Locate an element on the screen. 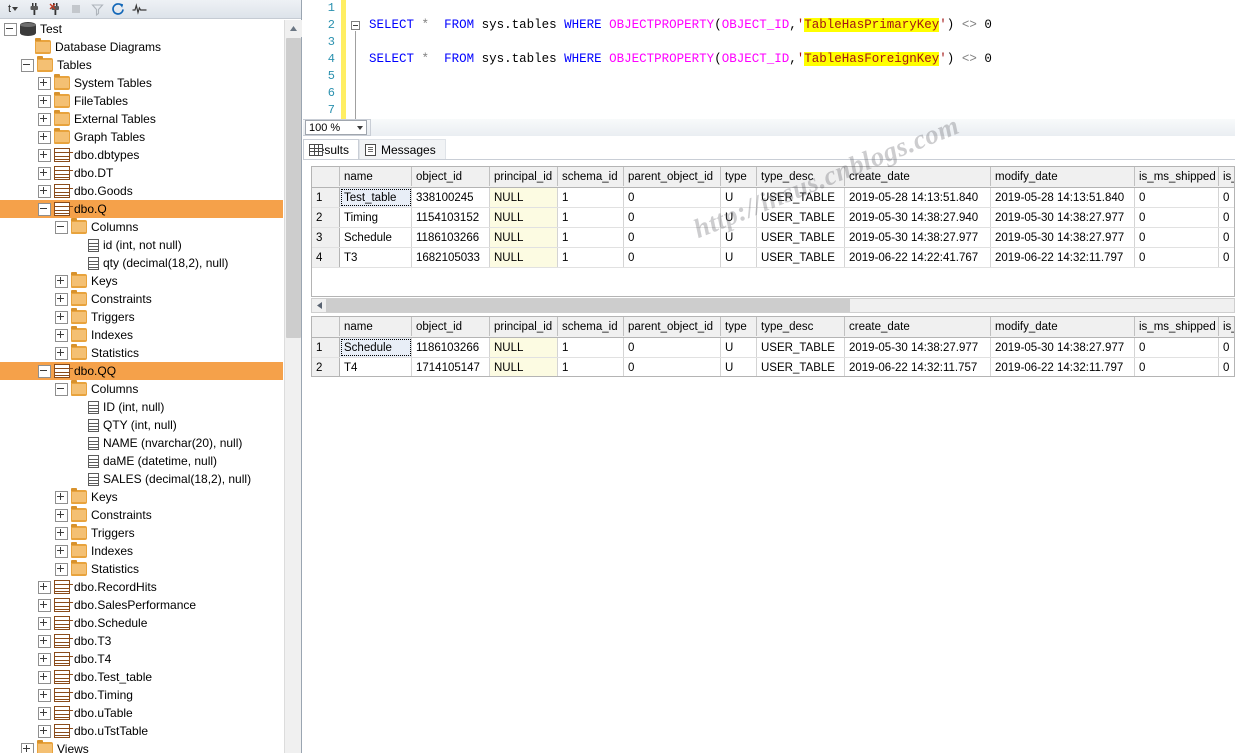  tree-node: dbo.uTable is located at coordinates (141, 713).